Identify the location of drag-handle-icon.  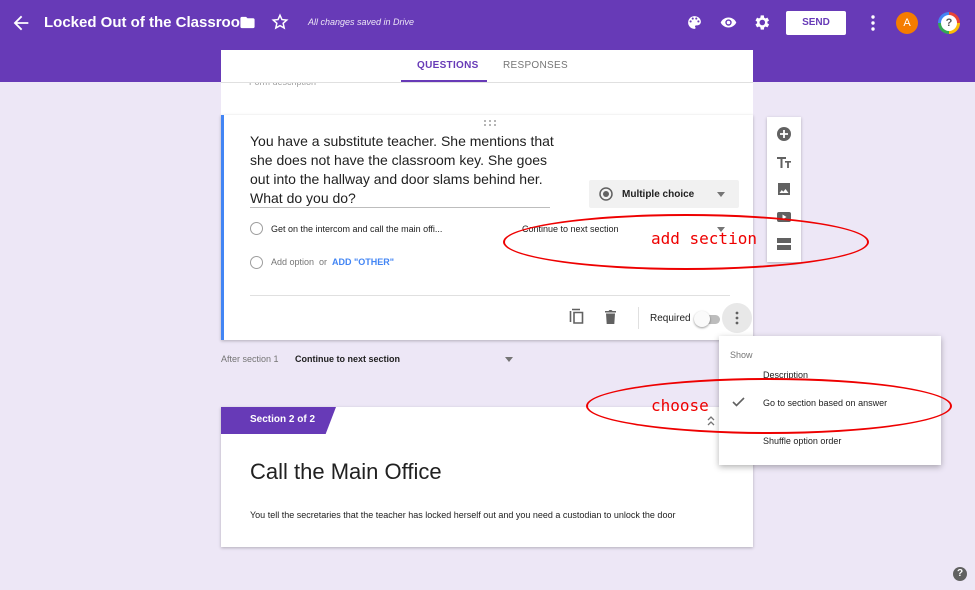
(490, 123).